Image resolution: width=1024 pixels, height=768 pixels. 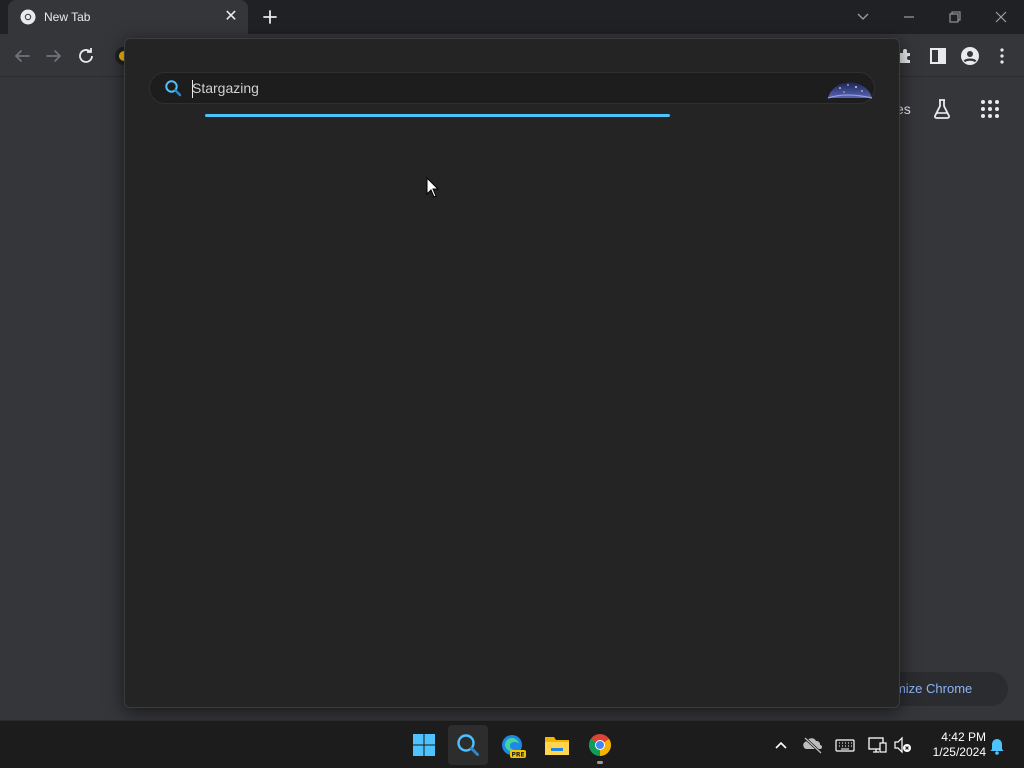 I want to click on taskbar-search-icon, so click(x=468, y=745).